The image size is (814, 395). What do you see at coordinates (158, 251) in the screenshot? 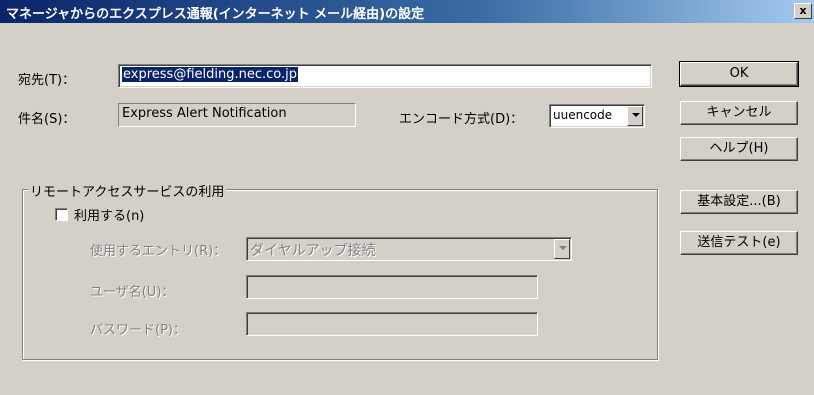
I see `entry-label: 使用するエントリ(R)：` at bounding box center [158, 251].